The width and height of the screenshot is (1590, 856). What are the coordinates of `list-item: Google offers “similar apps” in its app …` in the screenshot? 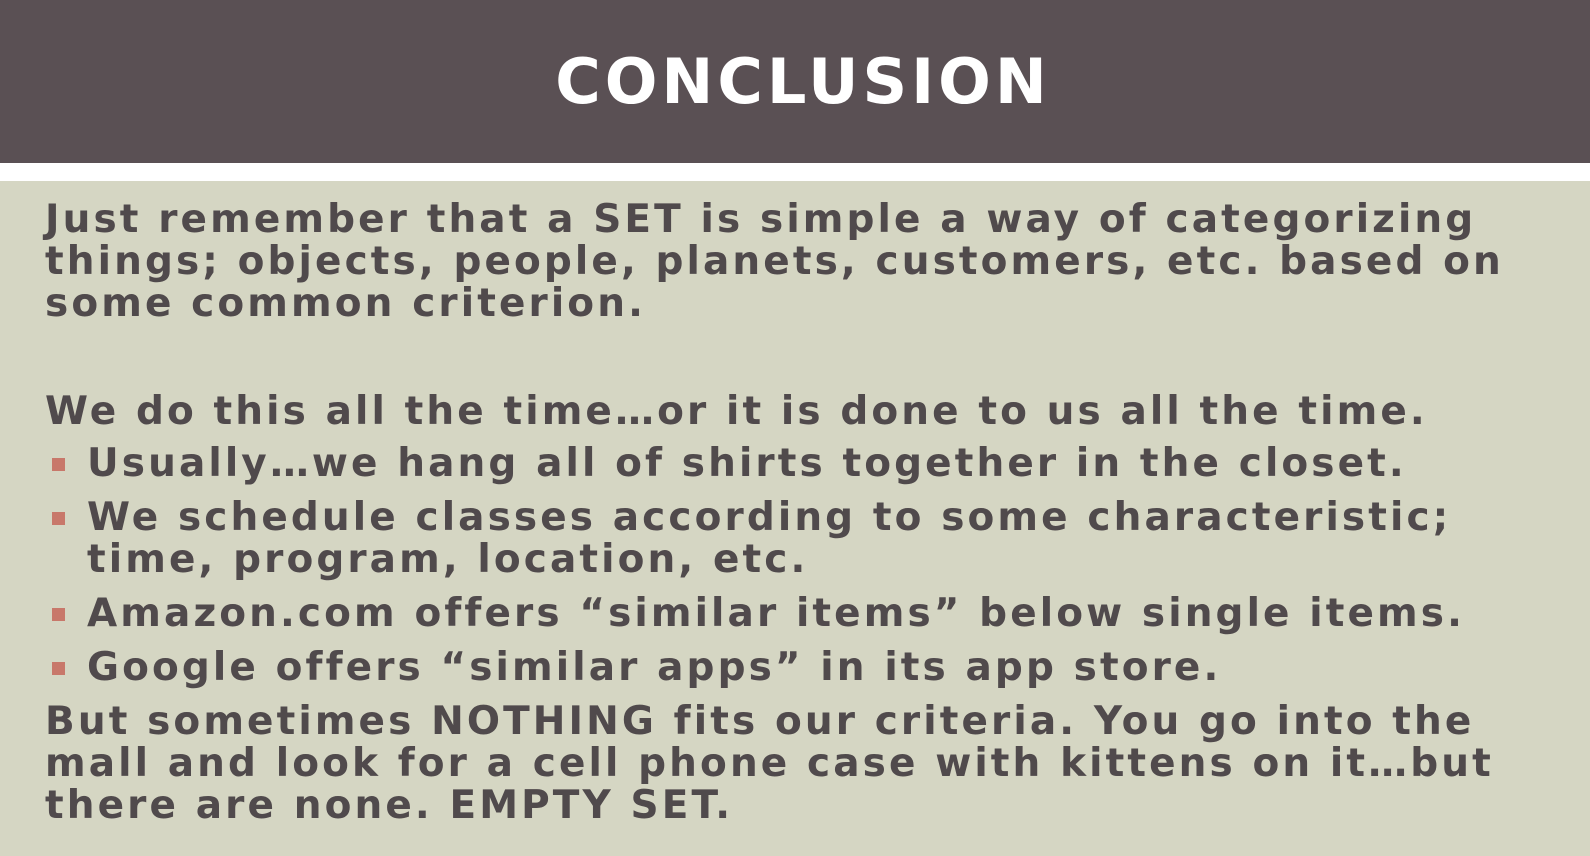 It's located at (805, 668).